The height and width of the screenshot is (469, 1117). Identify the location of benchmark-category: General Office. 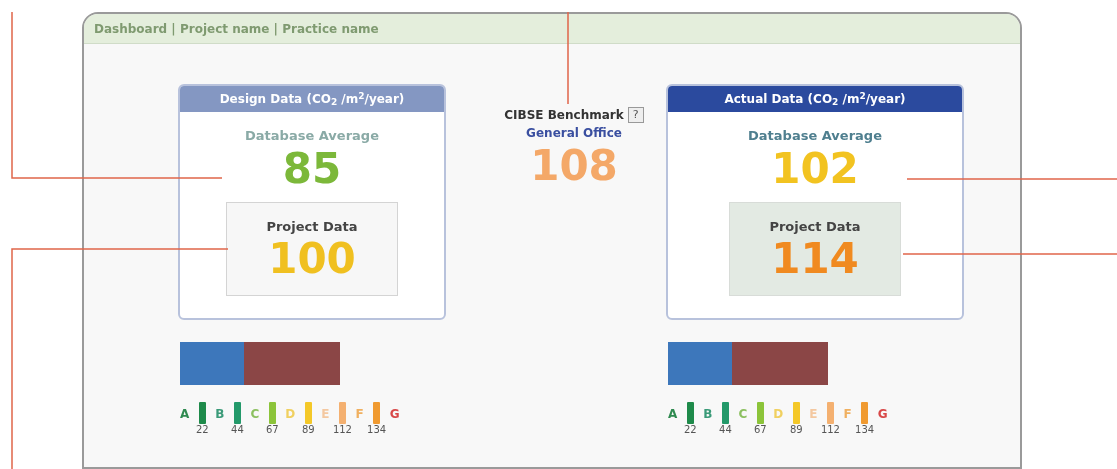
(574, 133).